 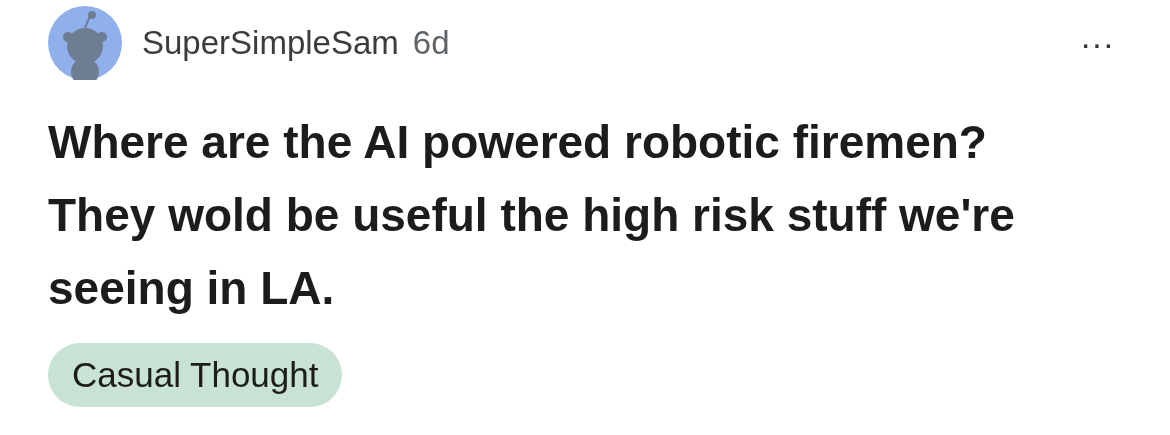 I want to click on more-options-button: ···, so click(x=1097, y=43).